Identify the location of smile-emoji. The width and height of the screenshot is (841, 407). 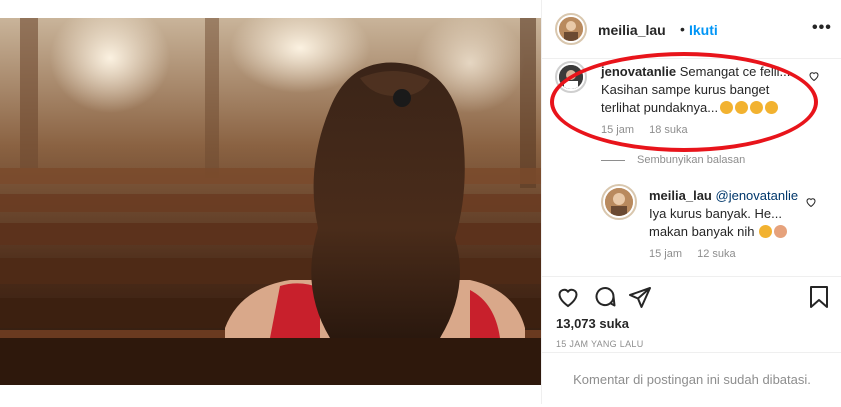
(765, 231).